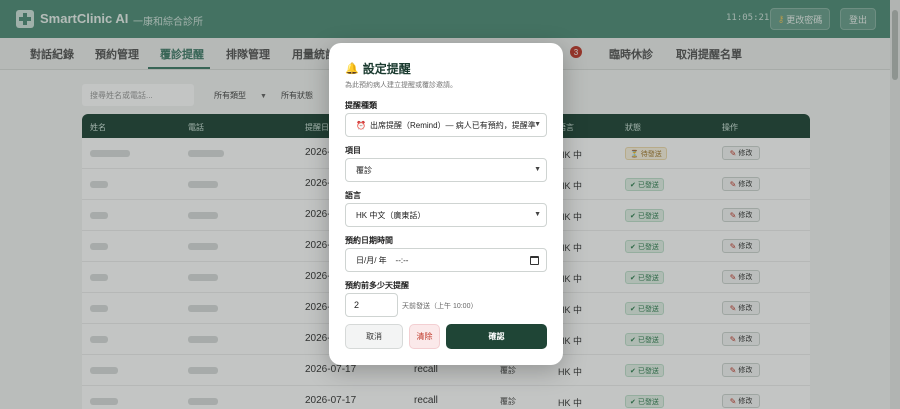 Image resolution: width=900 pixels, height=409 pixels. What do you see at coordinates (371, 305) in the screenshot?
I see `days-before-input: 2` at bounding box center [371, 305].